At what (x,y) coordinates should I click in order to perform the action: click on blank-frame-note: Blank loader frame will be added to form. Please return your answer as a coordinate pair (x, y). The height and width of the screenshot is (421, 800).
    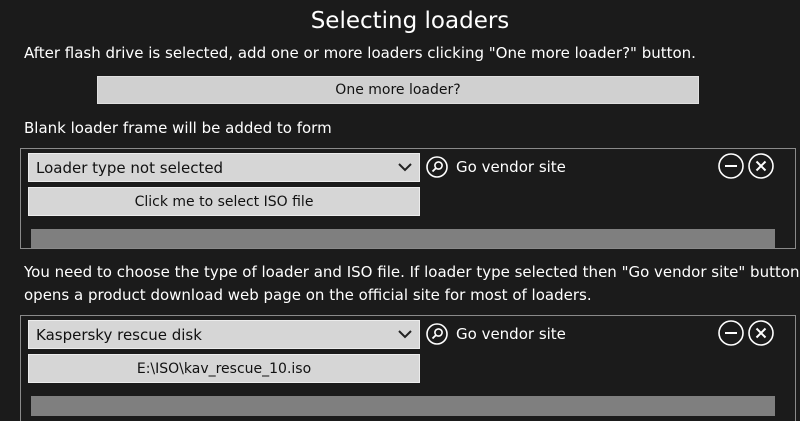
    Looking at the image, I should click on (178, 128).